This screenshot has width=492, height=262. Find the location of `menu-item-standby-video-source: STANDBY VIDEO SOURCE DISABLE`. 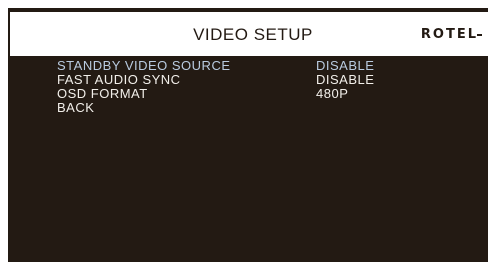

menu-item-standby-video-source: STANDBY VIDEO SOURCE DISABLE is located at coordinates (267, 66).